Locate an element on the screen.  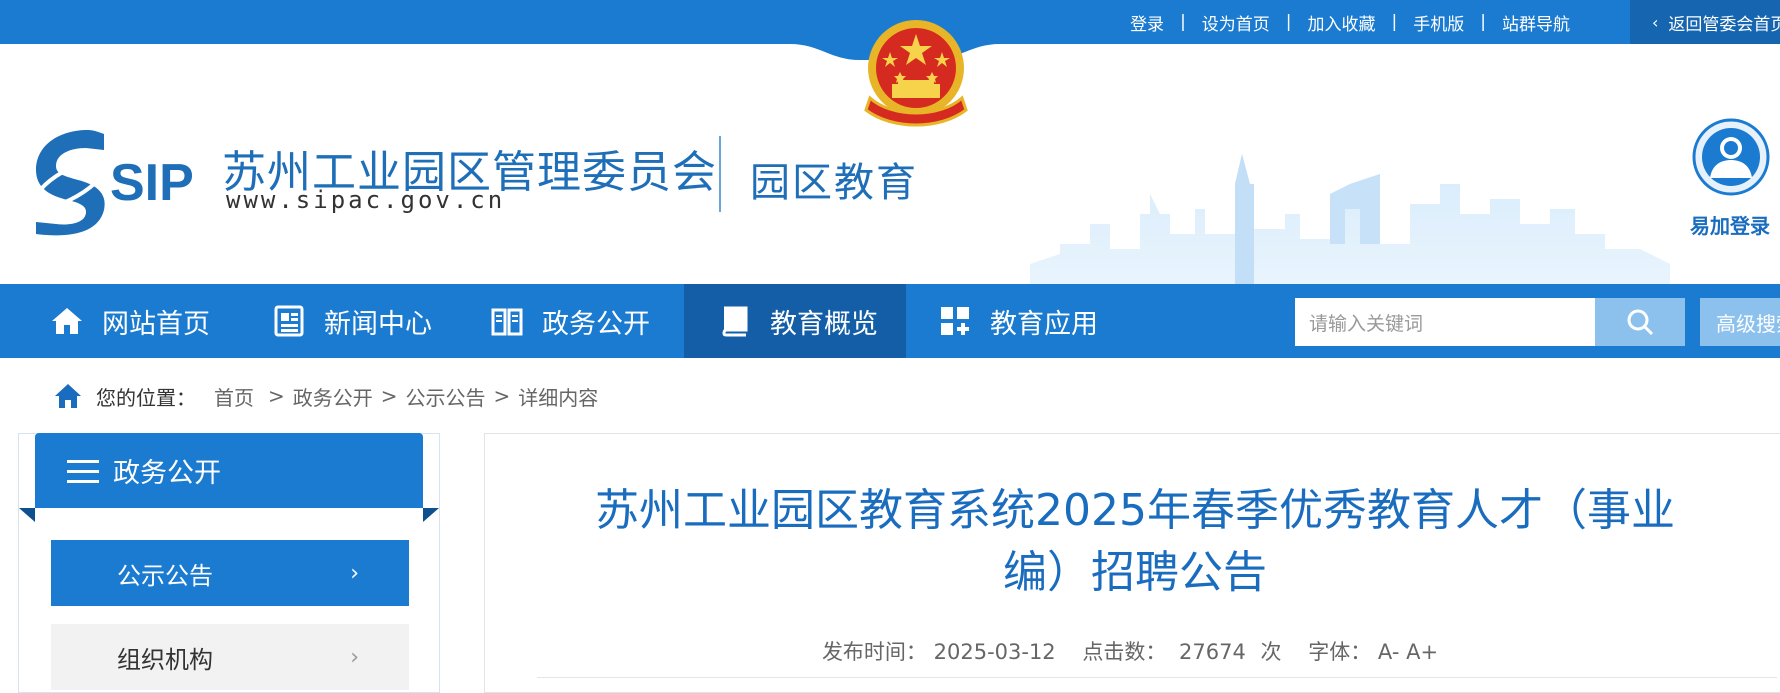
sidebar: 政务公开 公示公告 › 组织机构 › is located at coordinates (229, 563).